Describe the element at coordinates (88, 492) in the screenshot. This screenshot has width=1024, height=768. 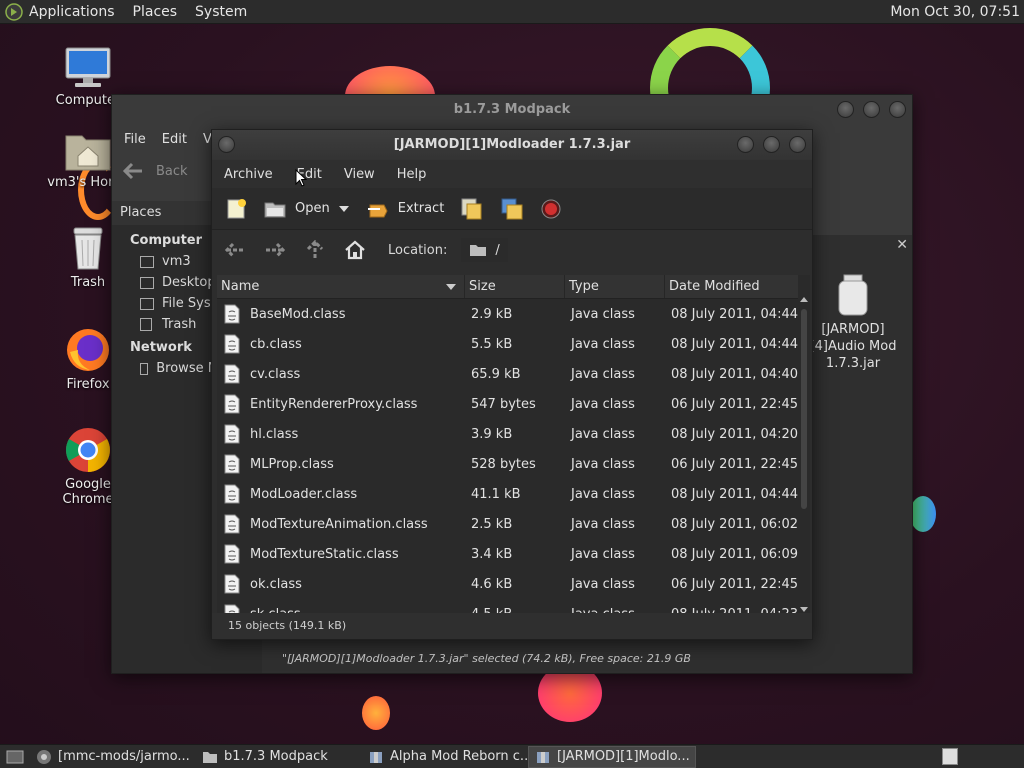
I see `desktop-icon-label: Google Chrome` at that location.